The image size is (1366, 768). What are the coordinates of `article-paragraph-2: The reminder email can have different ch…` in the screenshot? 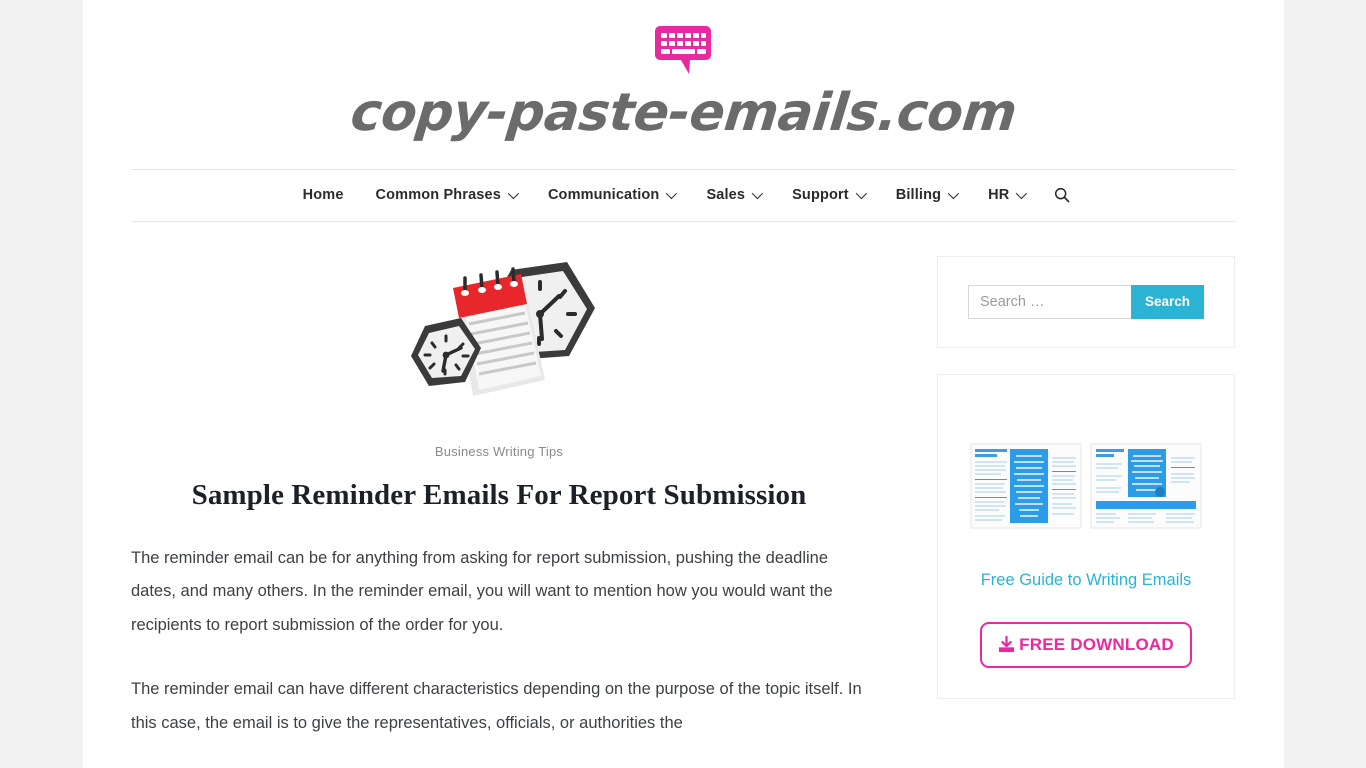 It's located at (496, 706).